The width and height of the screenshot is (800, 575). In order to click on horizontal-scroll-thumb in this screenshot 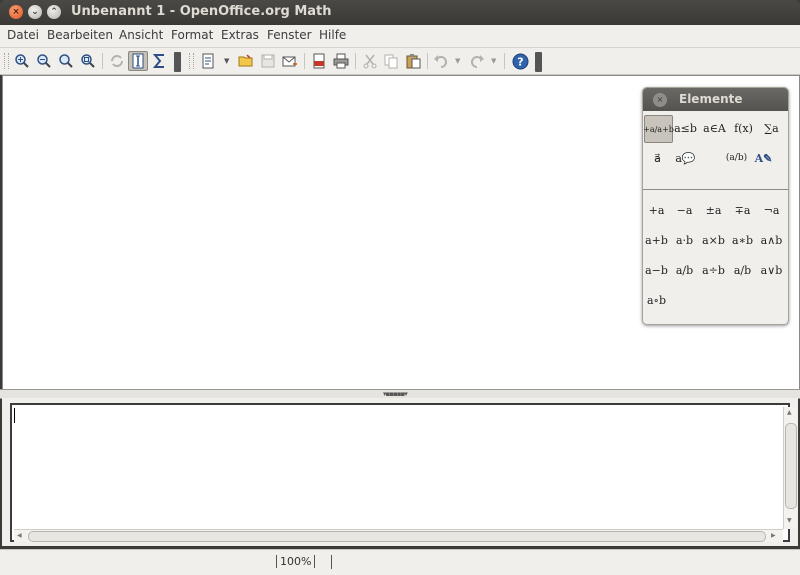, I will do `click(397, 536)`.